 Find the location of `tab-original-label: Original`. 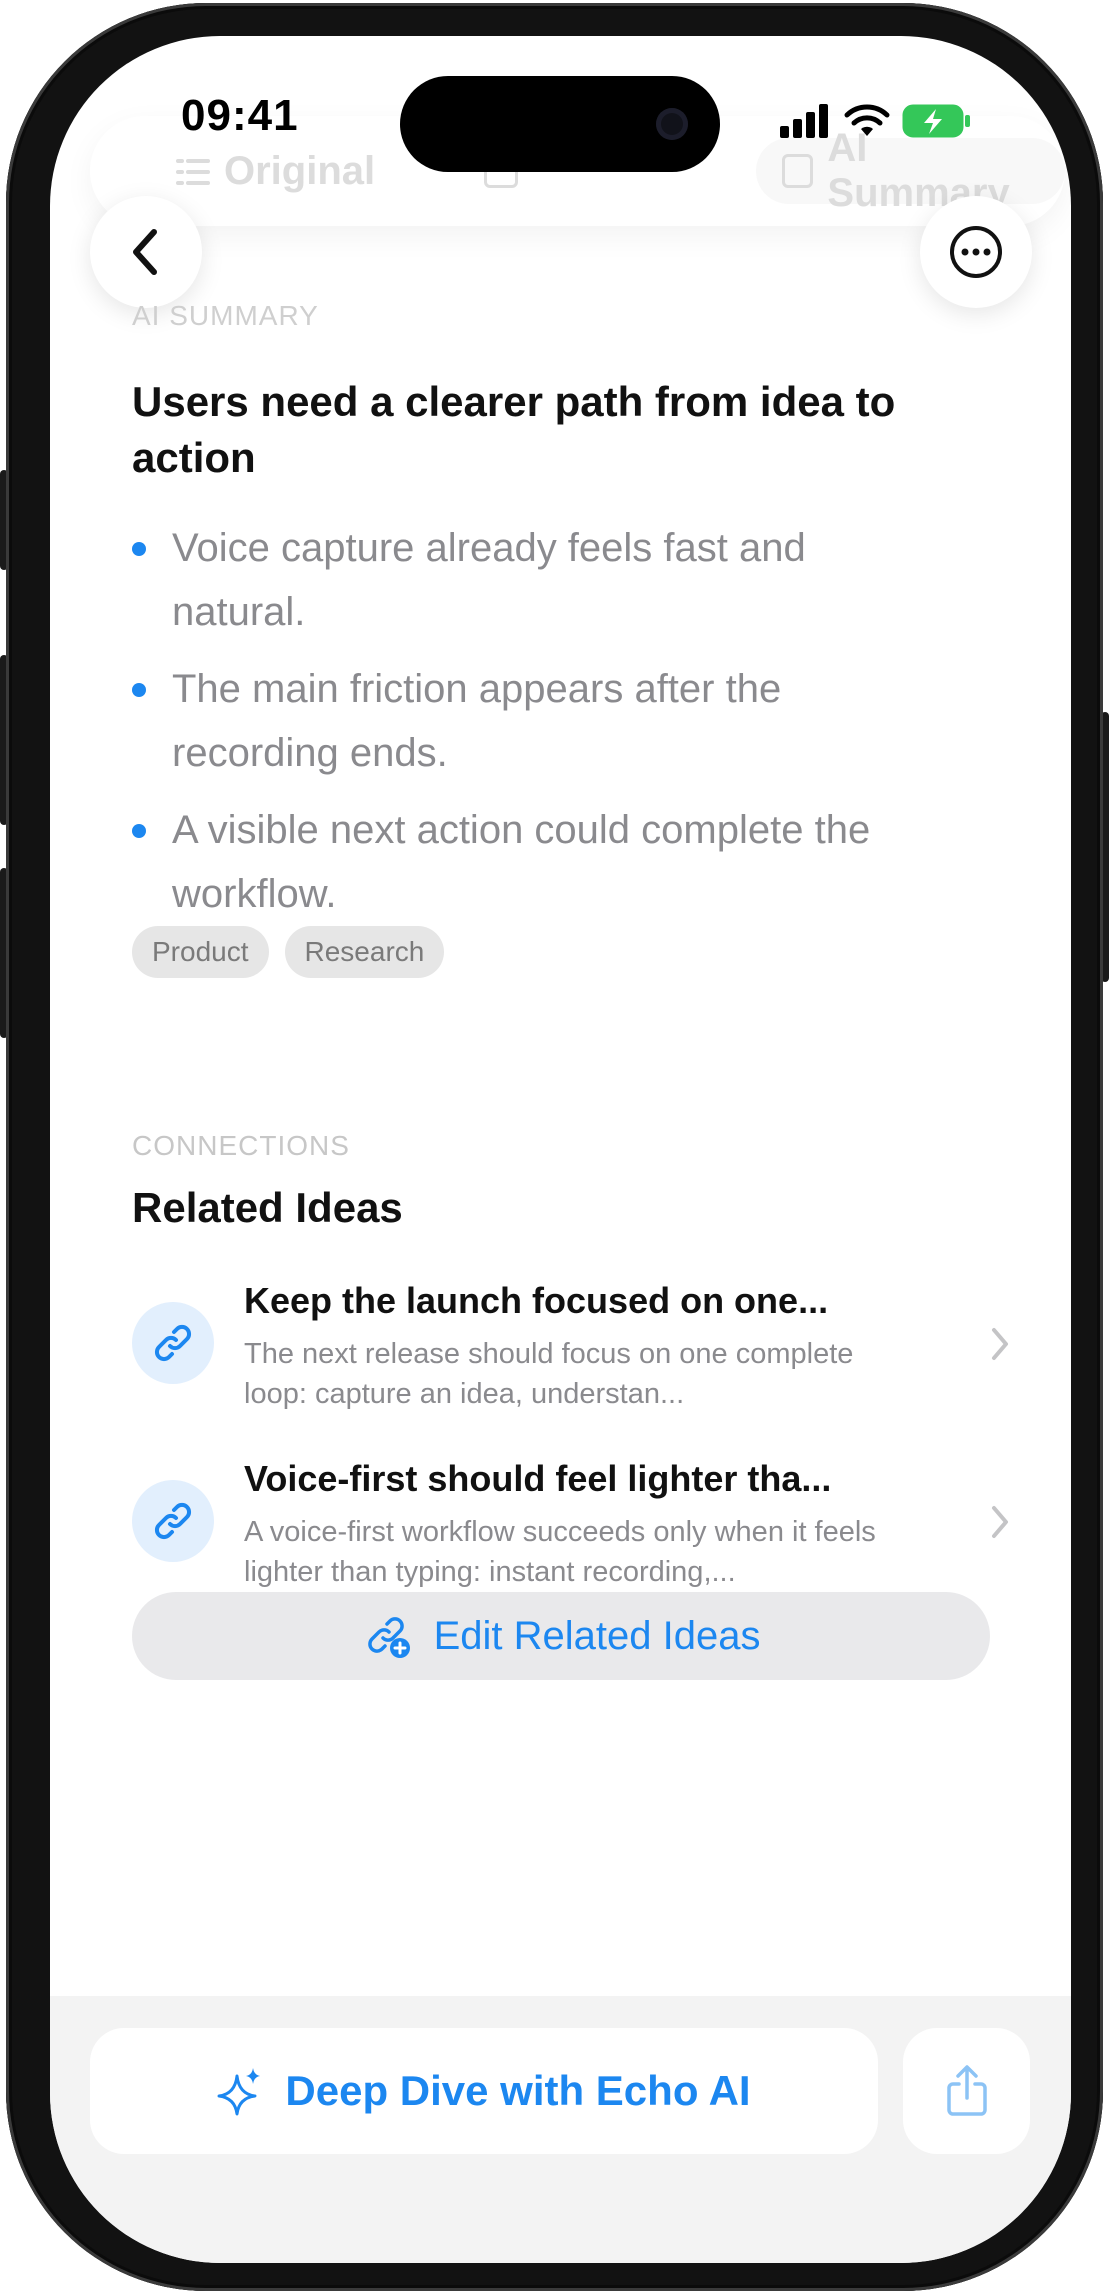

tab-original-label: Original is located at coordinates (300, 170).